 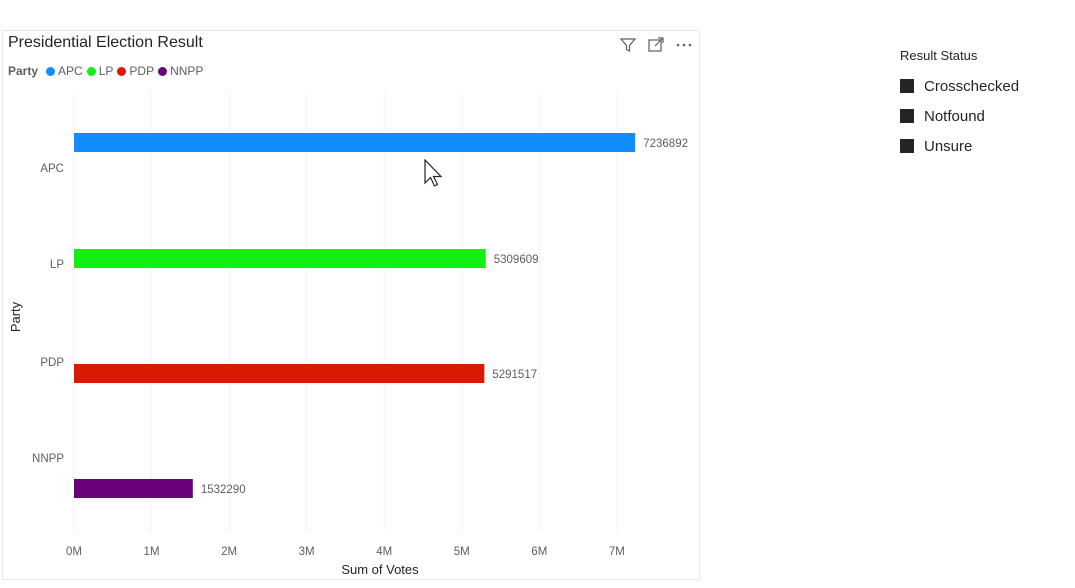 I want to click on x-tick-label: 5M, so click(x=462, y=552).